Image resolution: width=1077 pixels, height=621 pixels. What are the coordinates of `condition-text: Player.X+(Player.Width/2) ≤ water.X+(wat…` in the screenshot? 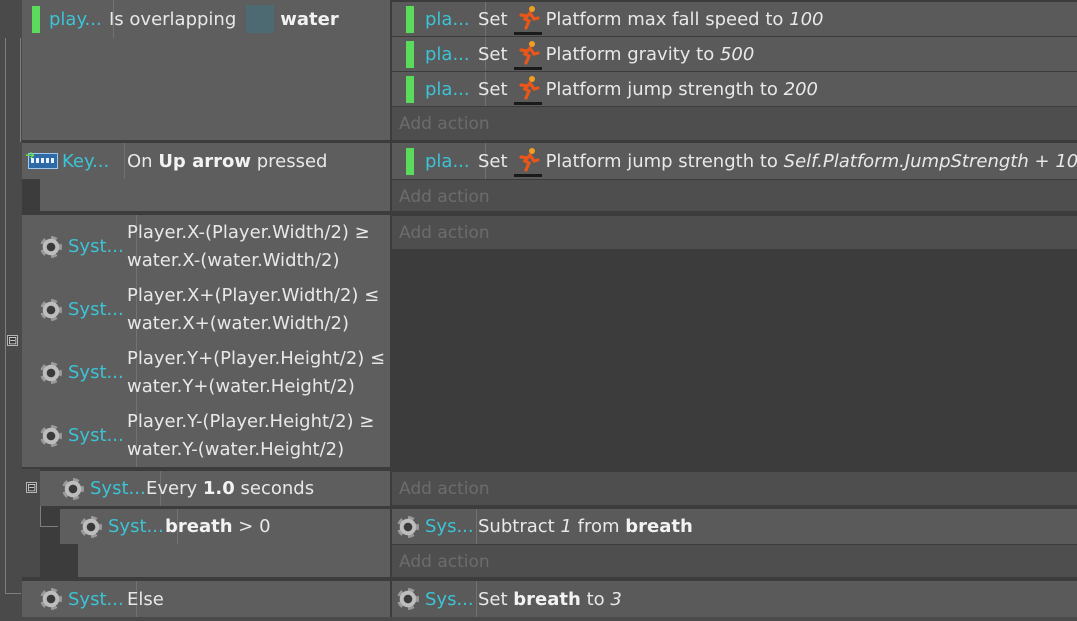 It's located at (253, 309).